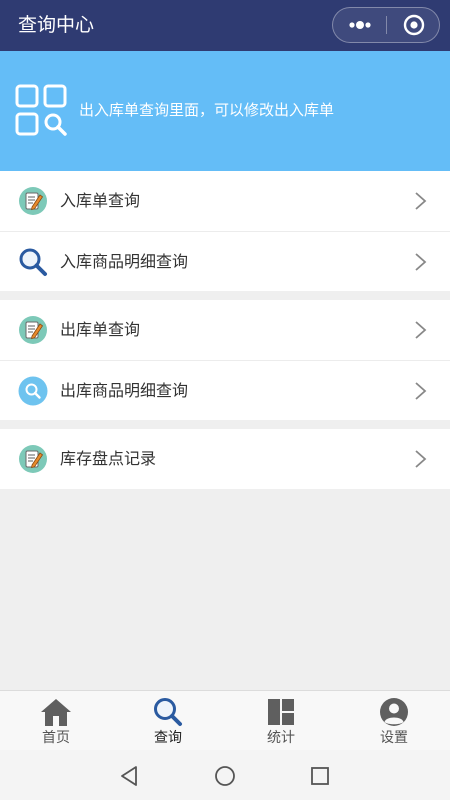 The image size is (450, 800). I want to click on menu-item-label: 库存盘点记录, so click(108, 458).